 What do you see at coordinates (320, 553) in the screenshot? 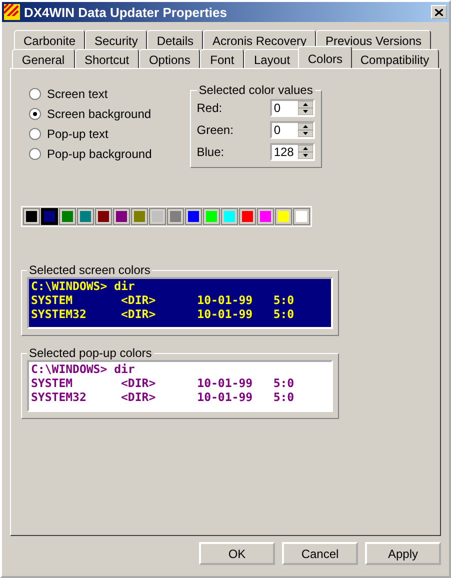
I see `dialog-button: Cancel` at bounding box center [320, 553].